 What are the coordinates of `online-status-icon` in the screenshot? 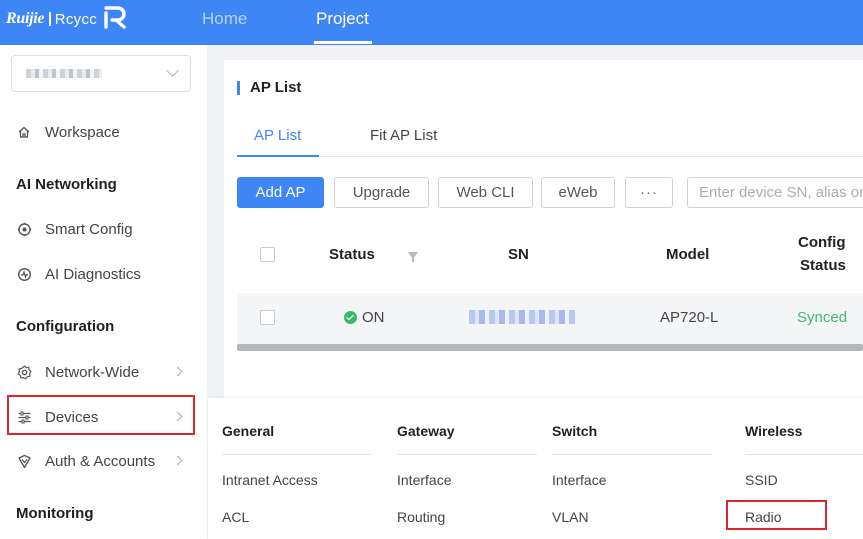 It's located at (350, 317).